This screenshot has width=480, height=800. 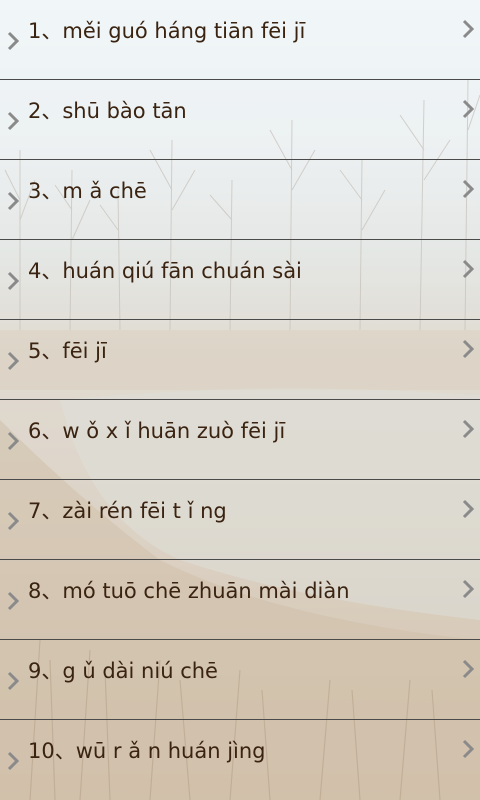 I want to click on list-item-label: 10、wū r ǎ n huán jìng, so click(x=147, y=751).